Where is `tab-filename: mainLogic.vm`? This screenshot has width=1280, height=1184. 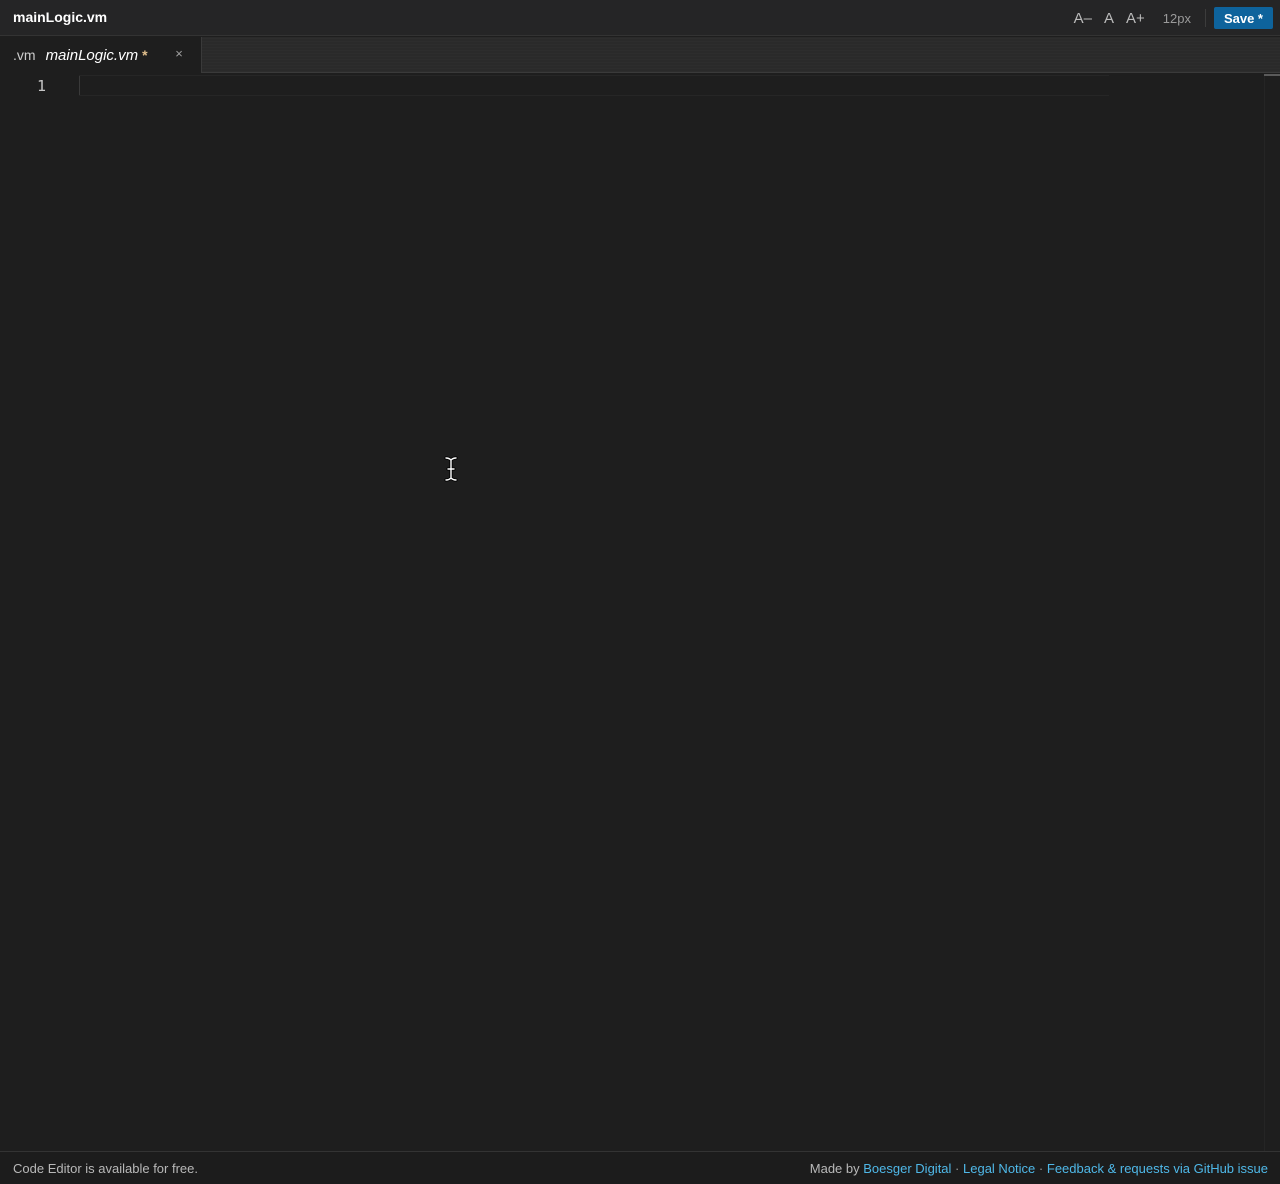 tab-filename: mainLogic.vm is located at coordinates (92, 55).